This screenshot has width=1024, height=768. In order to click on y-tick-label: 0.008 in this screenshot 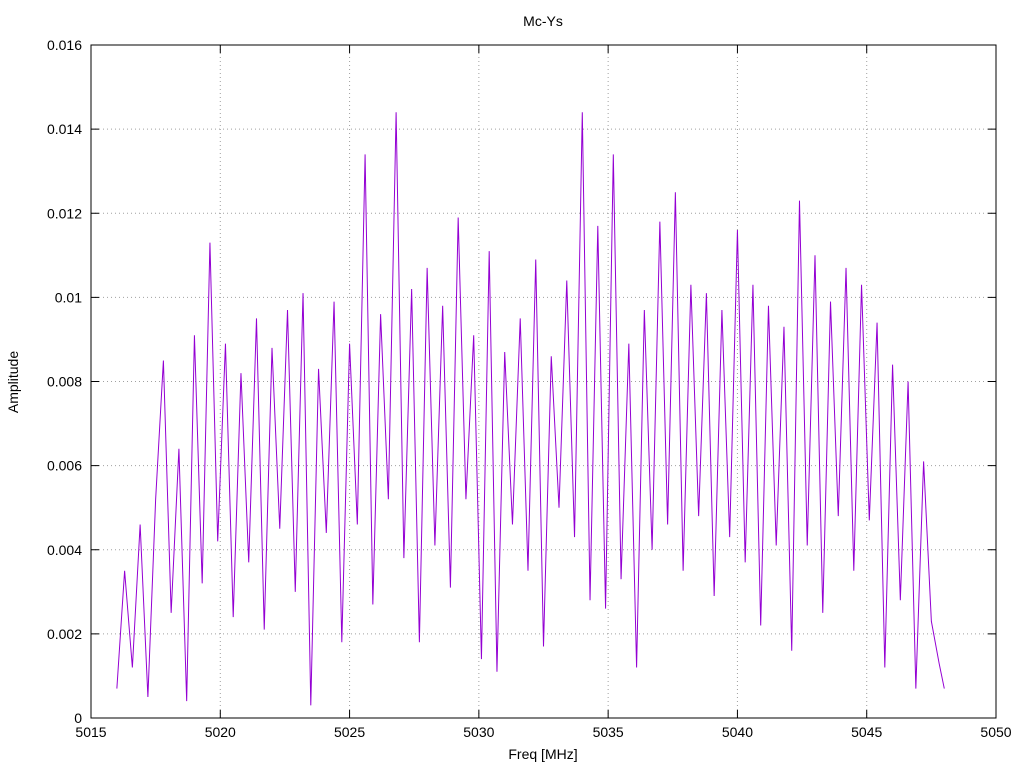, I will do `click(64, 382)`.